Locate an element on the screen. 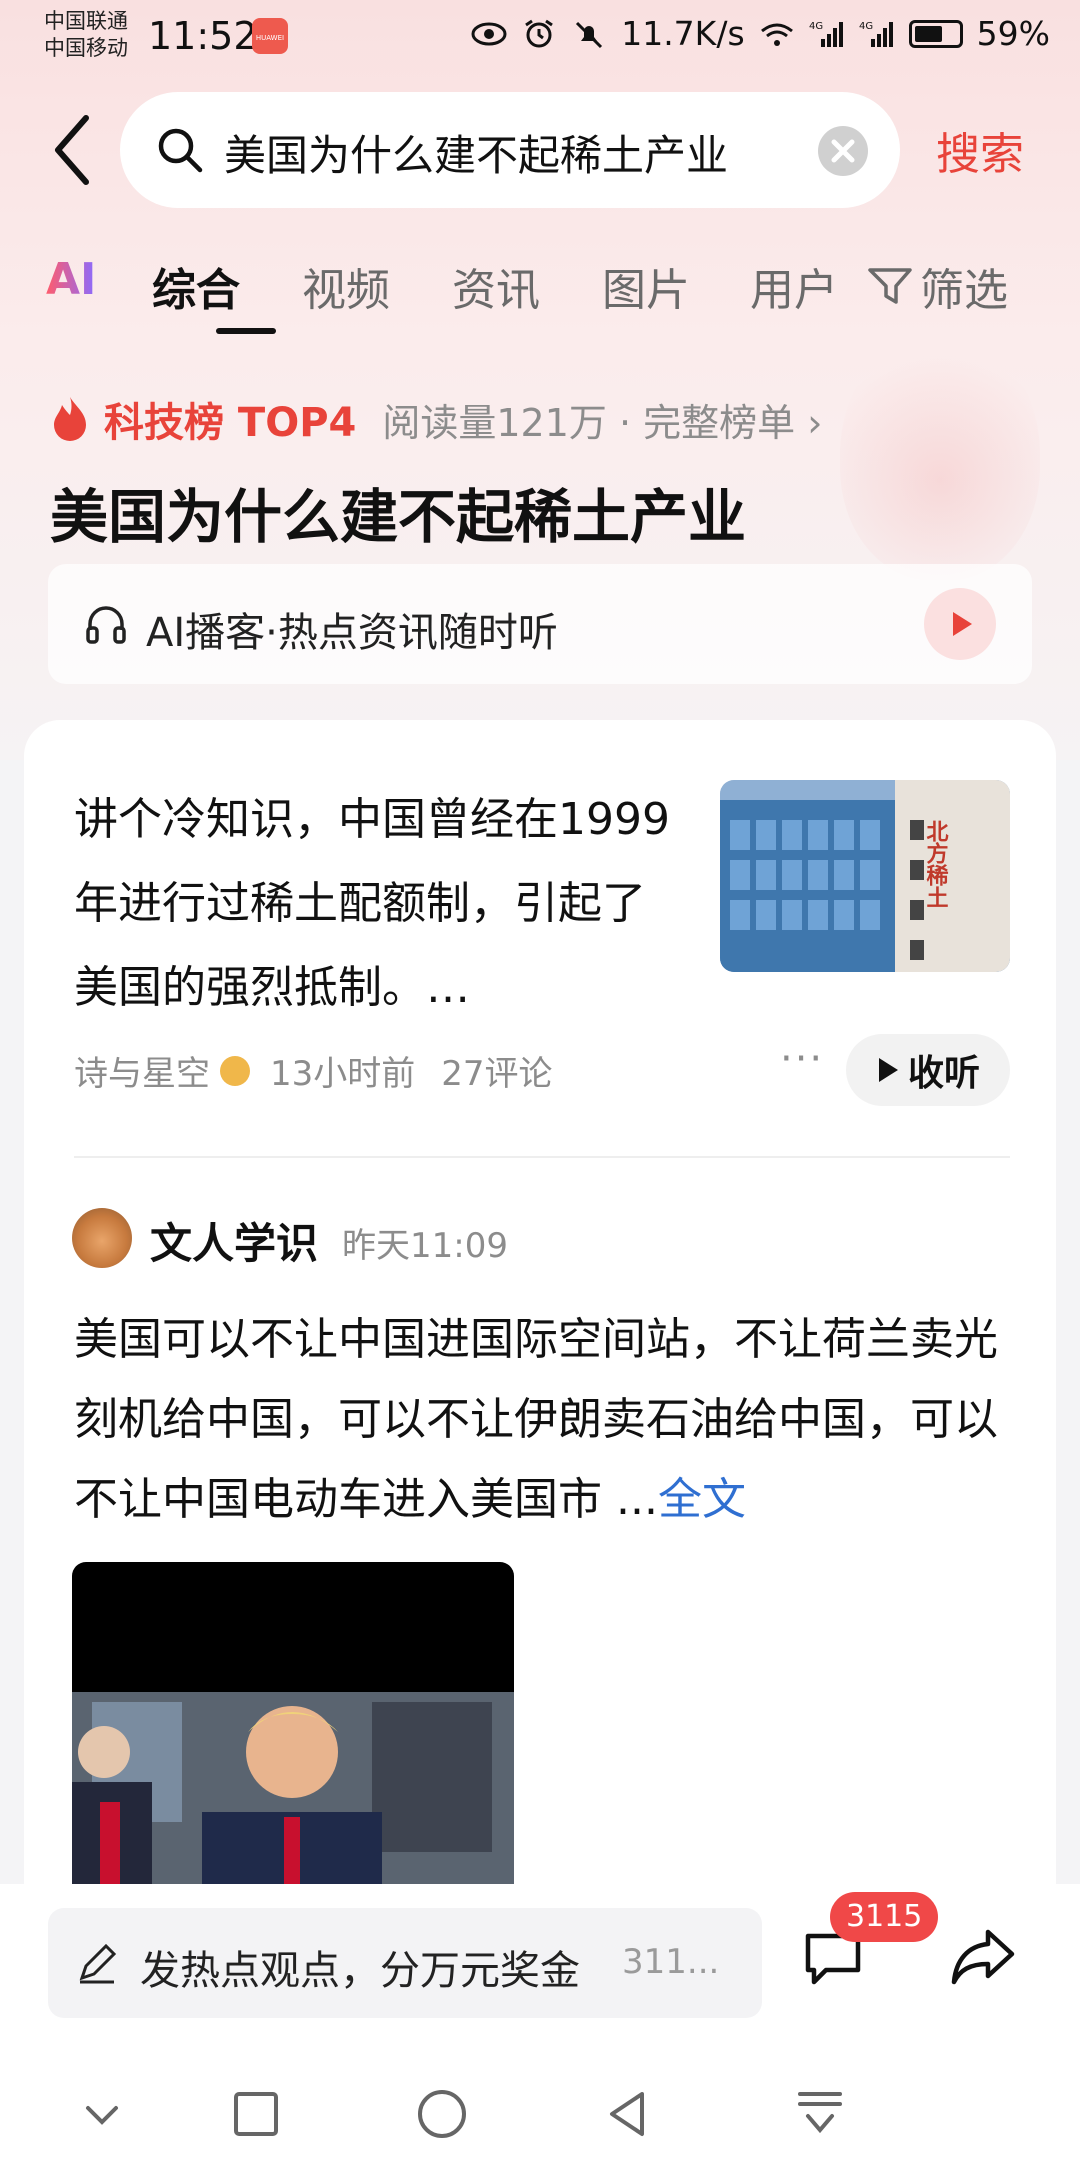 This screenshot has width=1080, height=2160. flame-decoration is located at coordinates (940, 455).